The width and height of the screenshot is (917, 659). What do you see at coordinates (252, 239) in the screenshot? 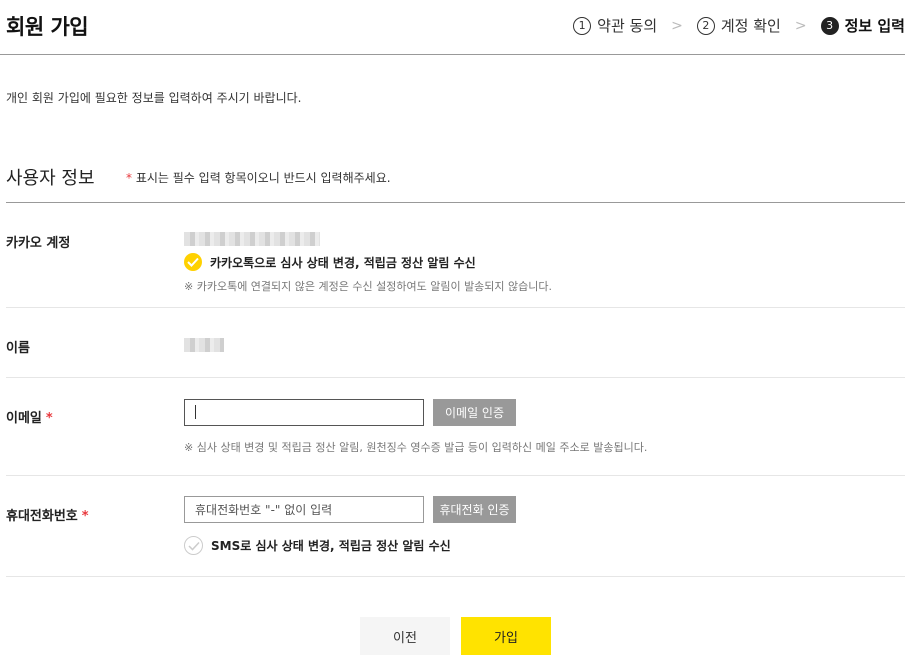
I see `kakao-account-value-redacted` at bounding box center [252, 239].